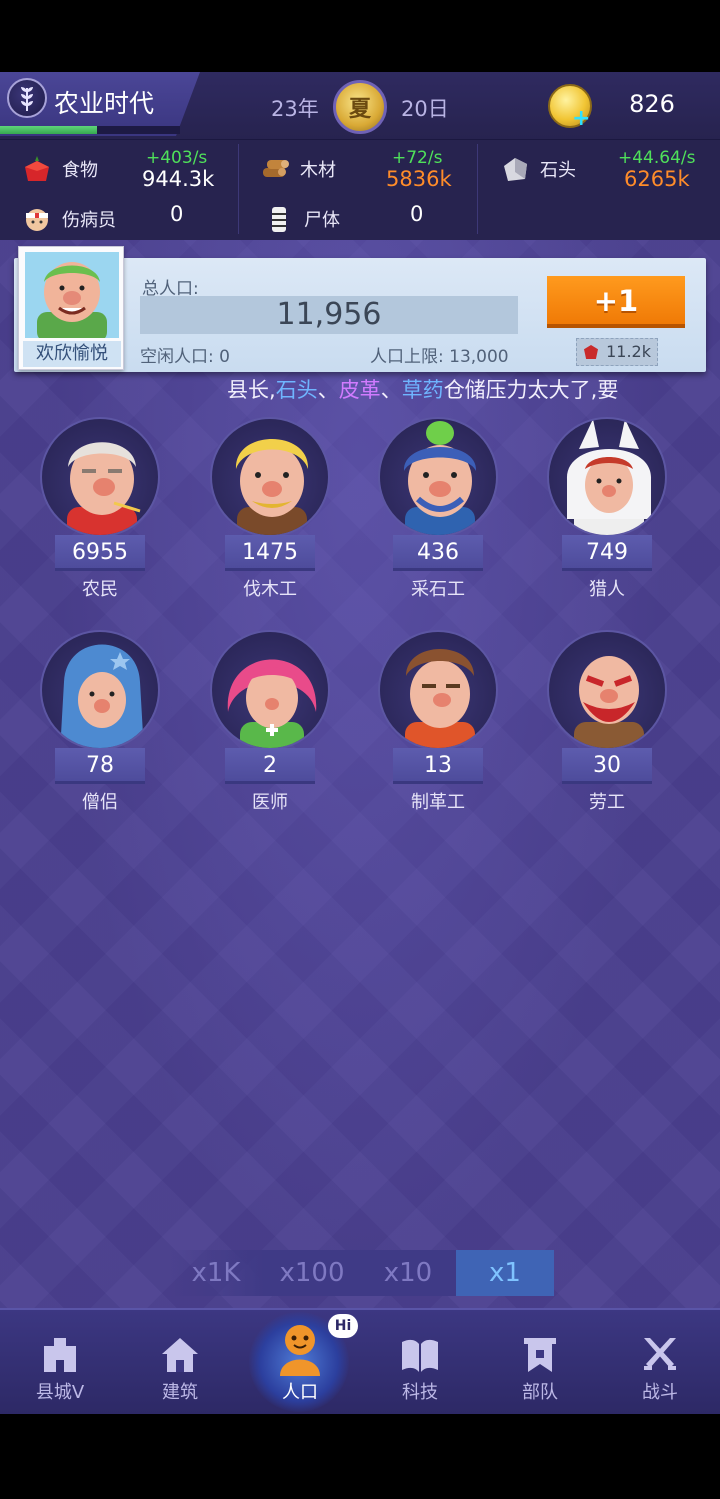 The width and height of the screenshot is (720, 1499). What do you see at coordinates (531, 390) in the screenshot?
I see `ticker-suffix: 仓储压力太大了,要` at bounding box center [531, 390].